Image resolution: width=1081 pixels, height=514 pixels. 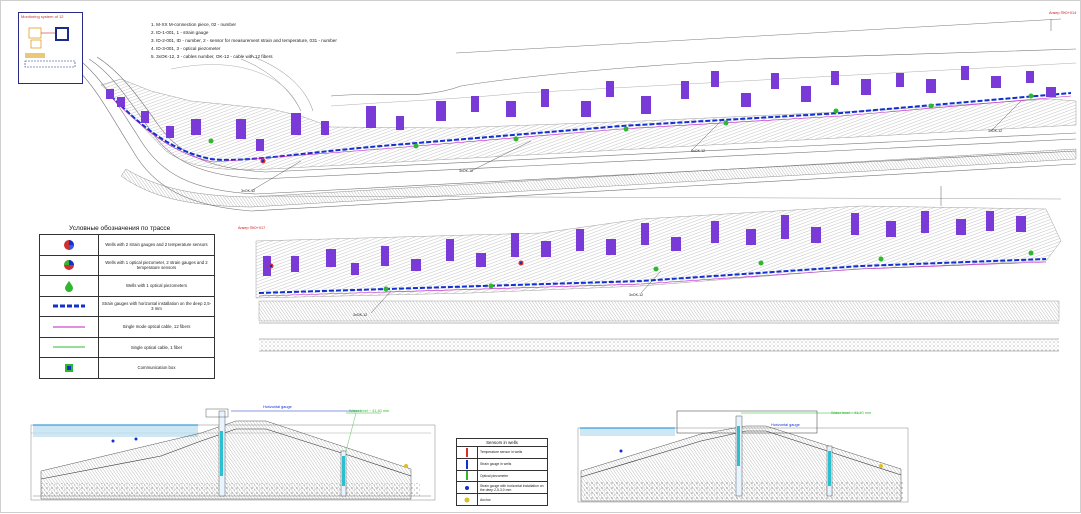 I want to click on note-line: 4. ID-3-001, 3 - optical piezometer, so click(x=186, y=48).